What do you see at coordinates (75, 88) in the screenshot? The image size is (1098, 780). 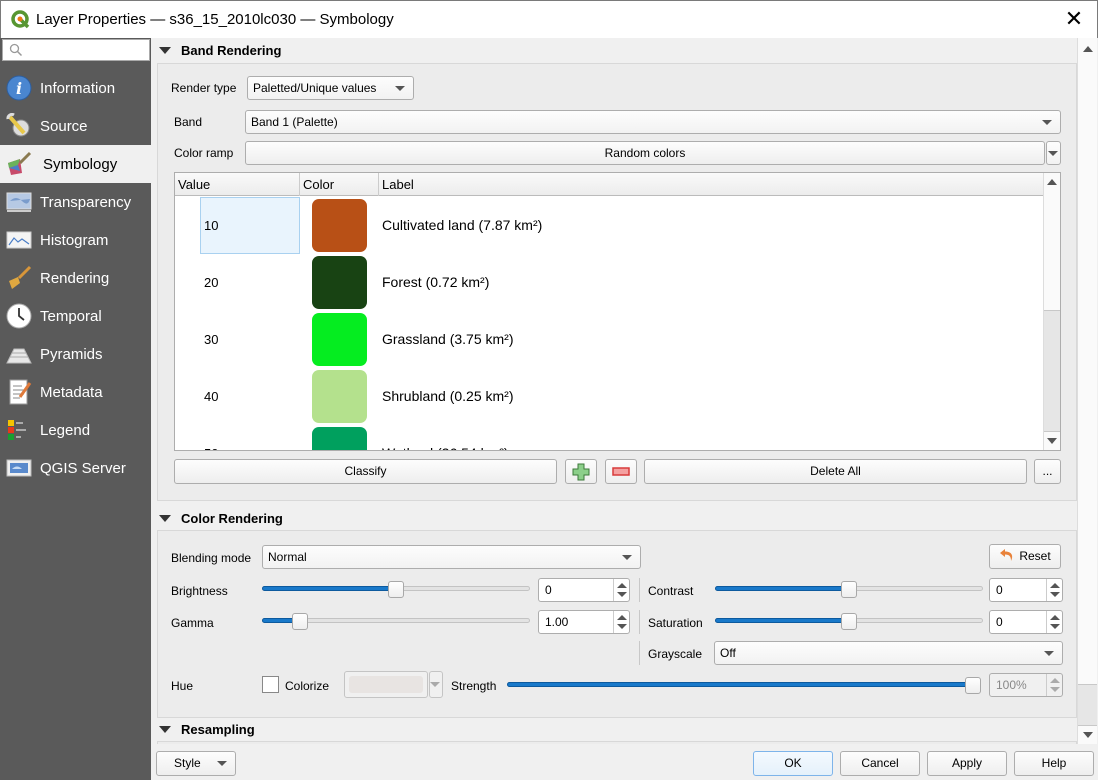 I see `sidebar-item-information: i Information` at bounding box center [75, 88].